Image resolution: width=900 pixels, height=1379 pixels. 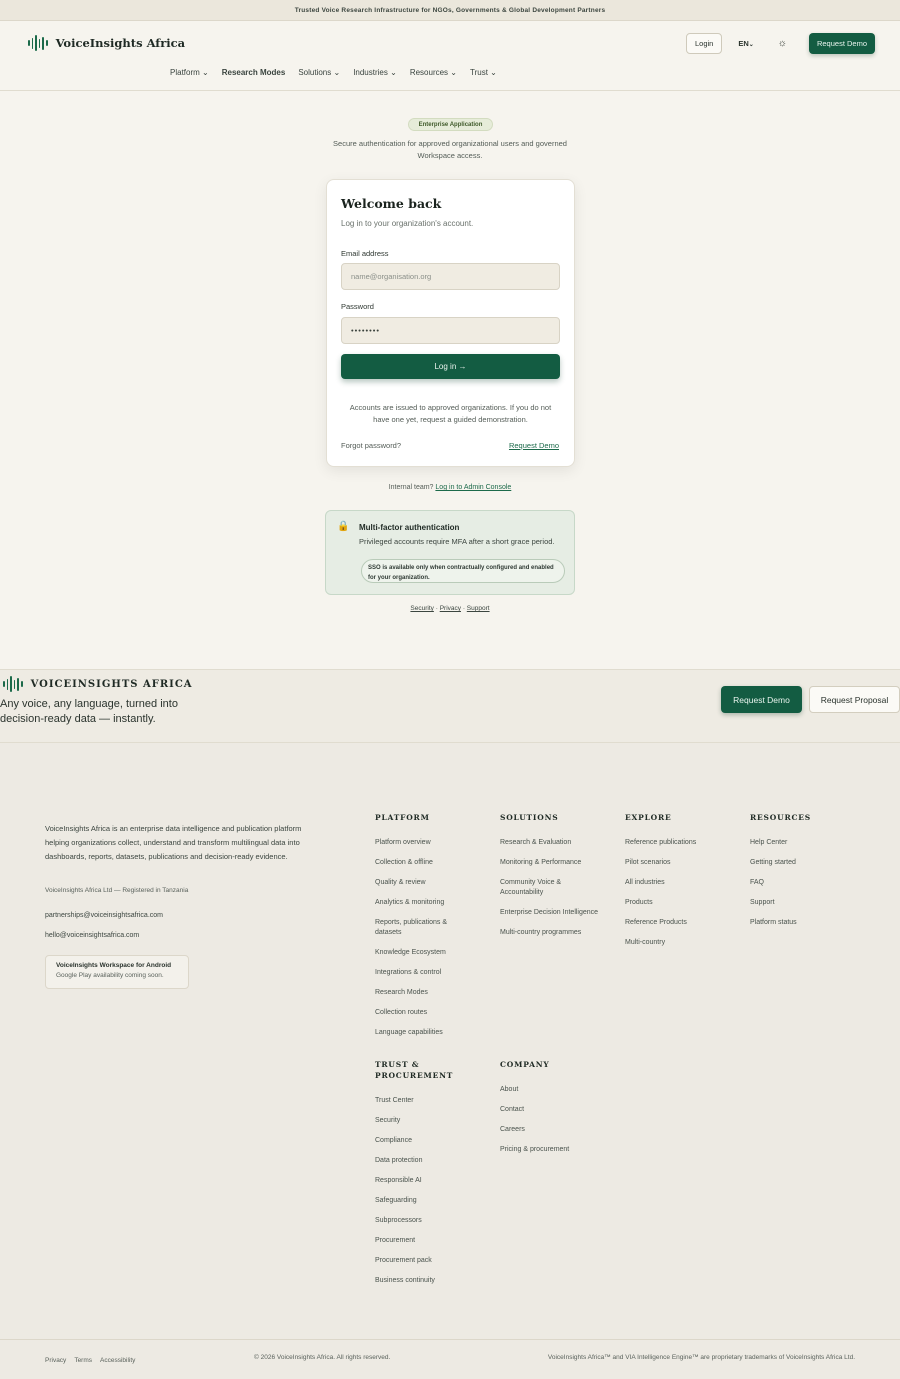 What do you see at coordinates (450, 366) in the screenshot?
I see `login-submit-button: Log in →` at bounding box center [450, 366].